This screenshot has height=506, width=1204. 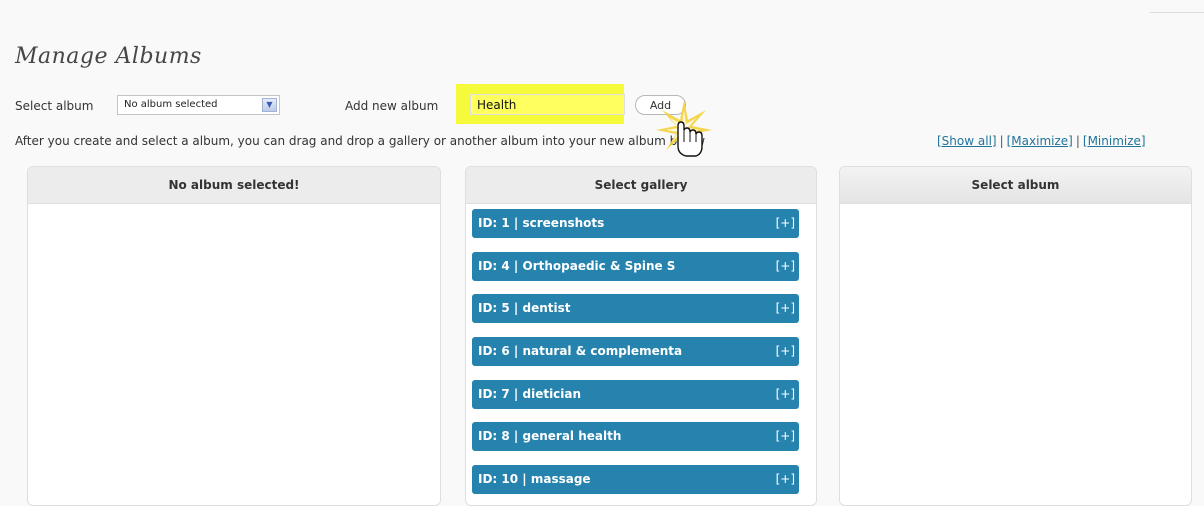 I want to click on gallery-item-label: ID: 5 | dentist, so click(x=524, y=308).